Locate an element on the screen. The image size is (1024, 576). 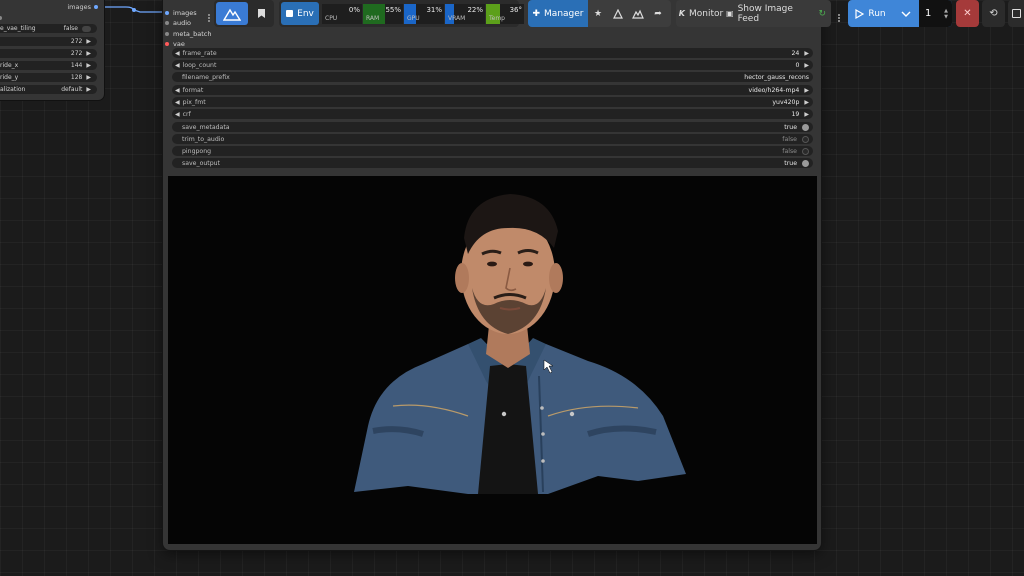
star-icon: ★ is located at coordinates (598, 13).